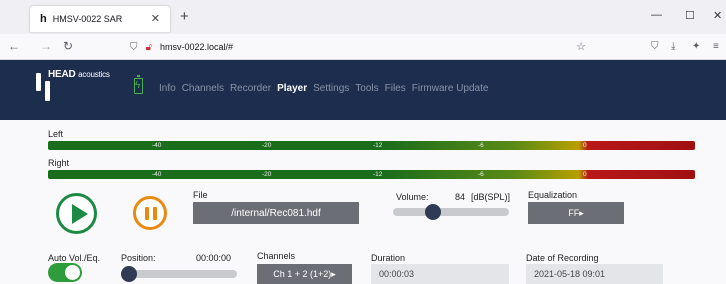 This screenshot has width=726, height=284. I want to click on position-label: Position:, so click(138, 258).